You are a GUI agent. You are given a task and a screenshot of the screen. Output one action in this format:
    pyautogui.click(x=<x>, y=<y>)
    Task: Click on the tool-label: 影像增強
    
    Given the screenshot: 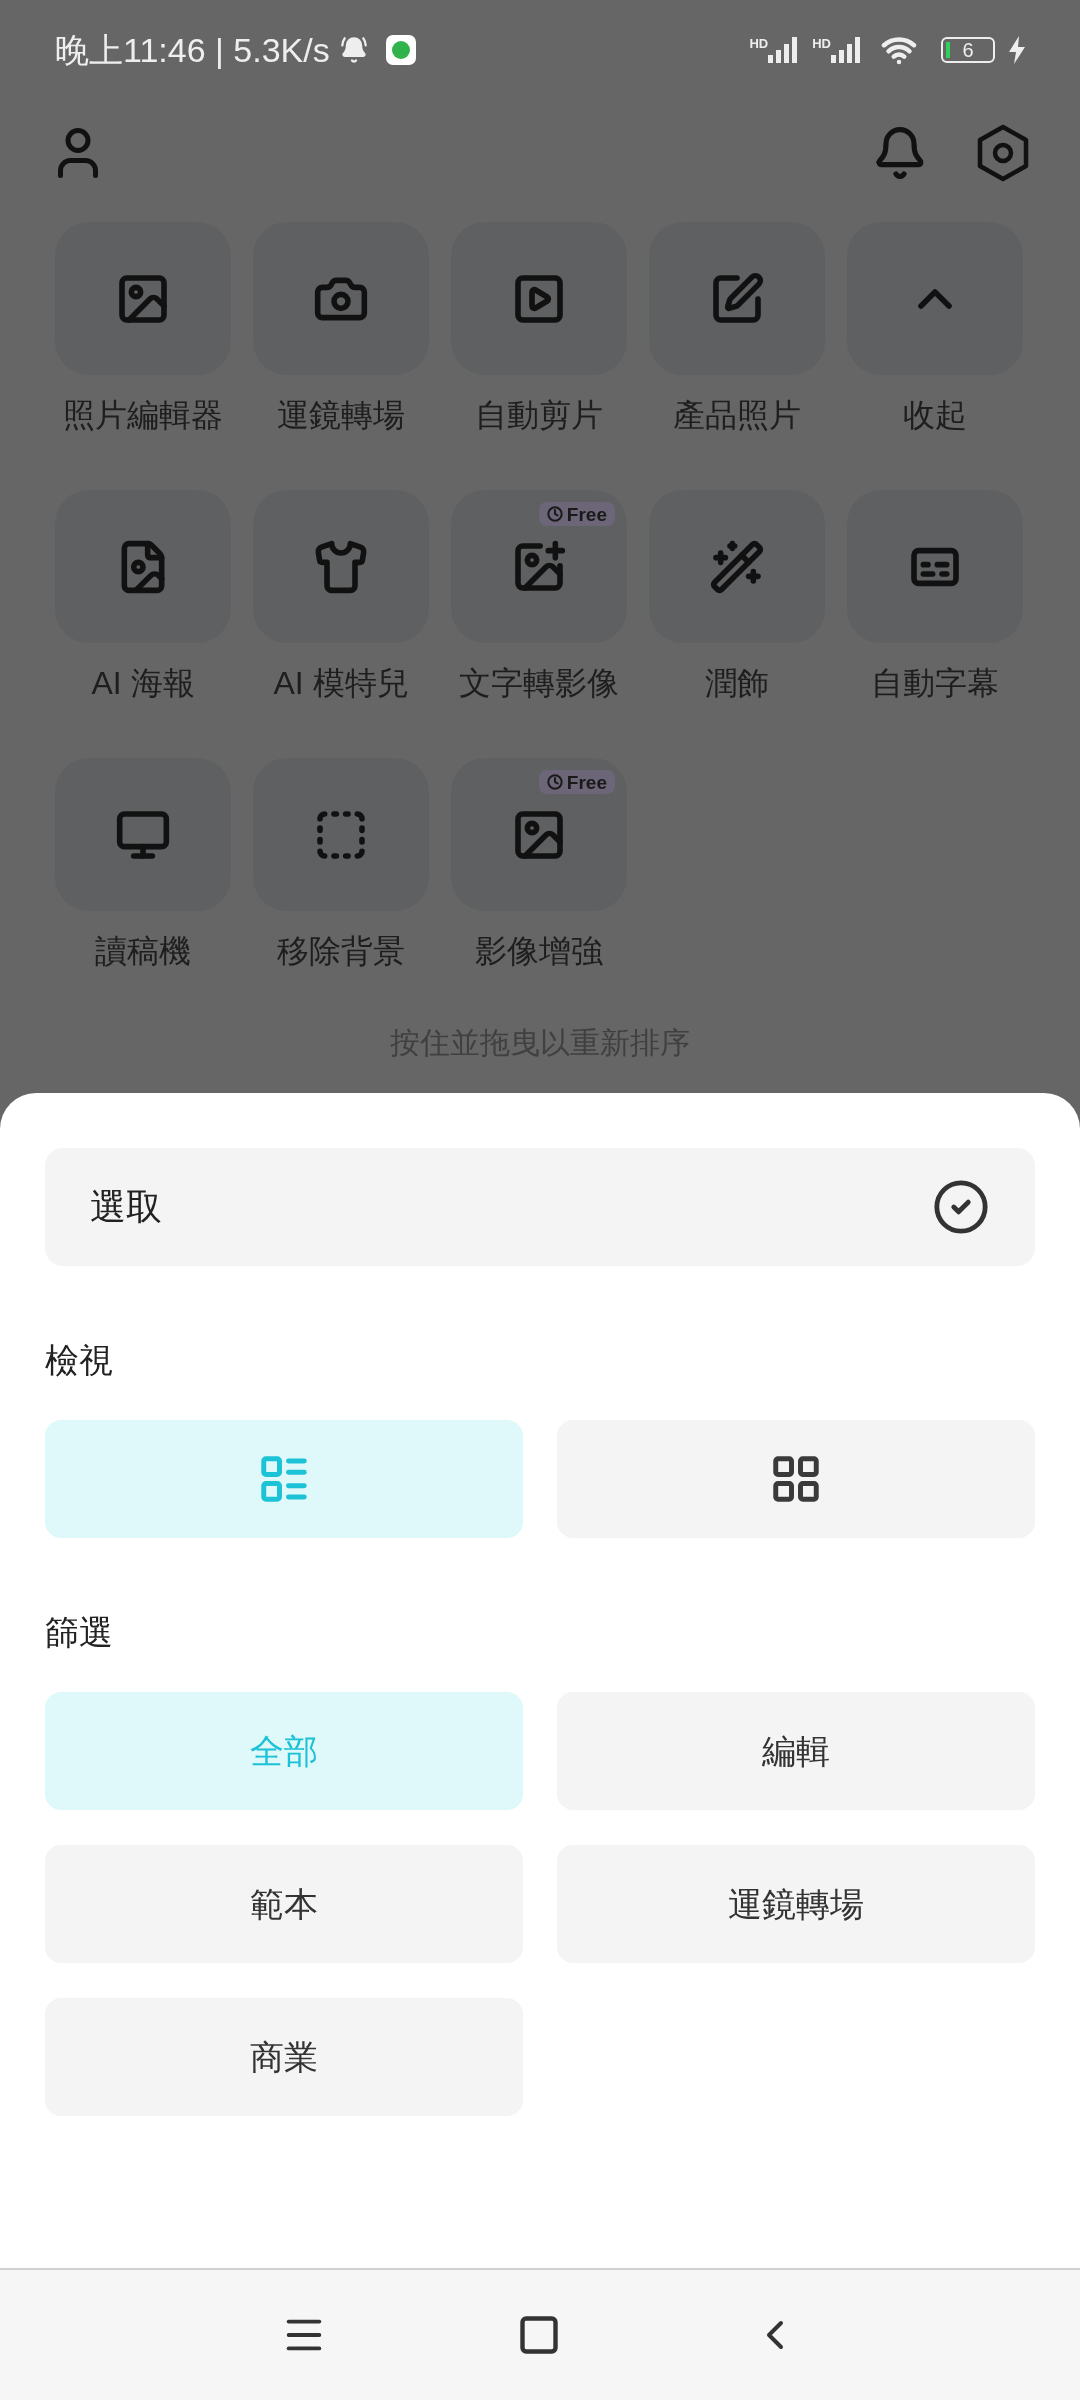 What is the action you would take?
    pyautogui.click(x=539, y=951)
    